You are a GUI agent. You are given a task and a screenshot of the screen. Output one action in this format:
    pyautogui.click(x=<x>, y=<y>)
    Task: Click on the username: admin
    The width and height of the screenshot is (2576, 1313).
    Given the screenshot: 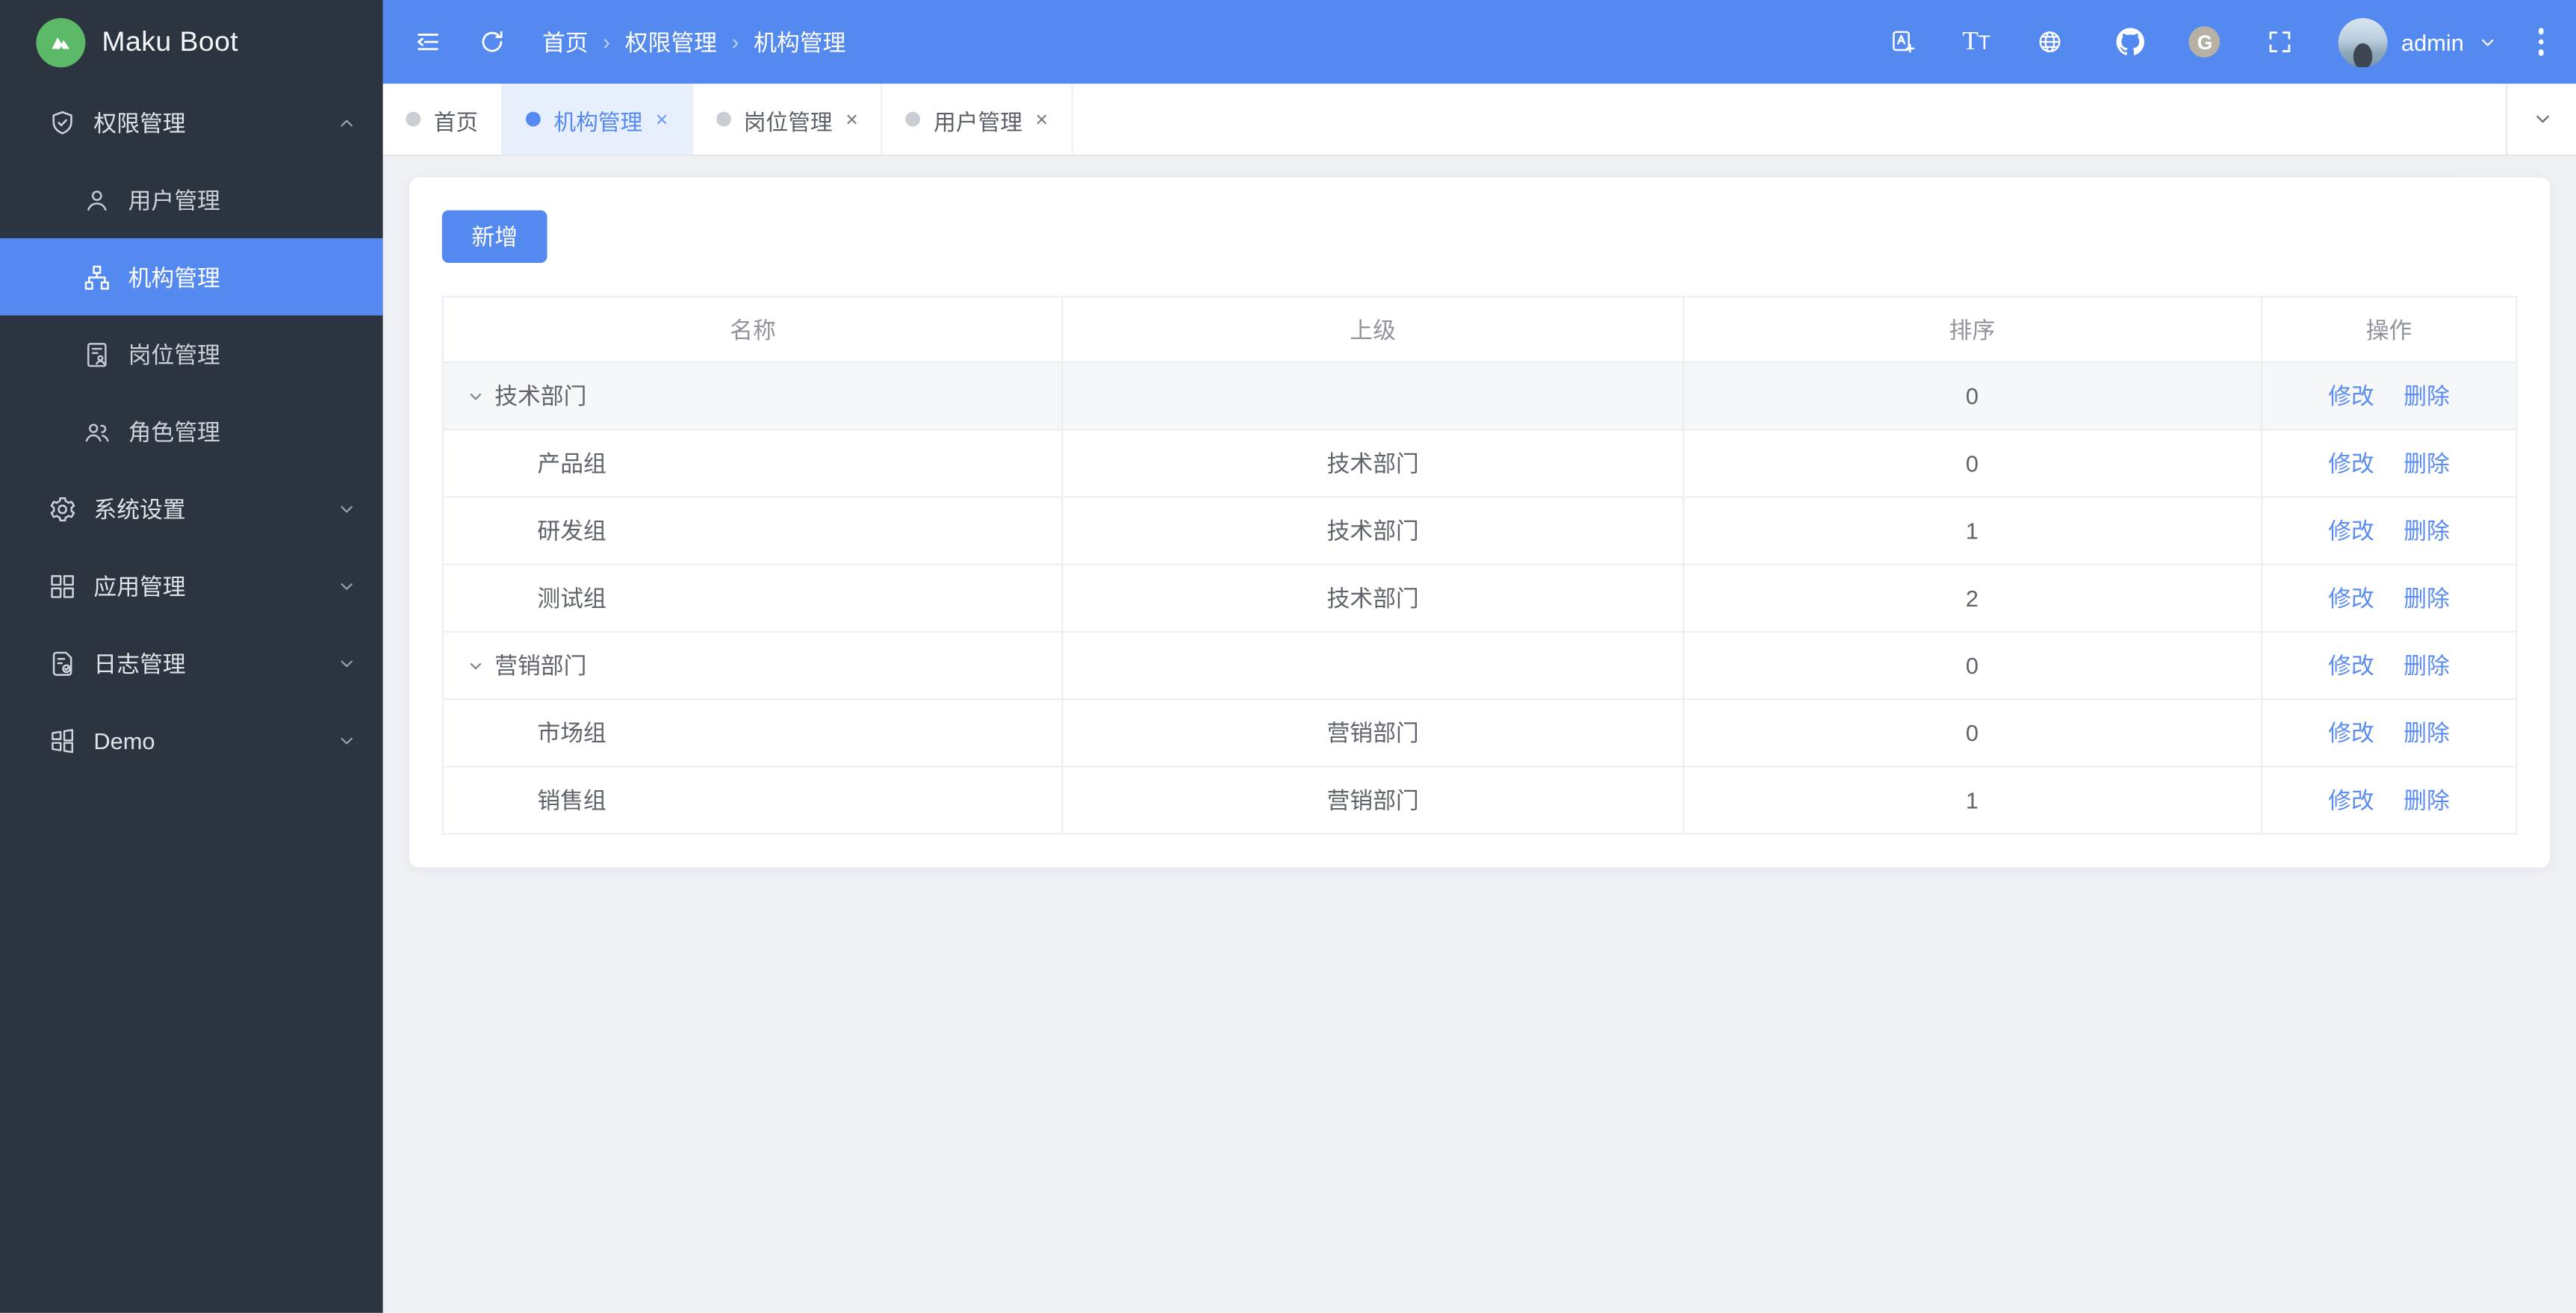 What is the action you would take?
    pyautogui.click(x=2432, y=41)
    